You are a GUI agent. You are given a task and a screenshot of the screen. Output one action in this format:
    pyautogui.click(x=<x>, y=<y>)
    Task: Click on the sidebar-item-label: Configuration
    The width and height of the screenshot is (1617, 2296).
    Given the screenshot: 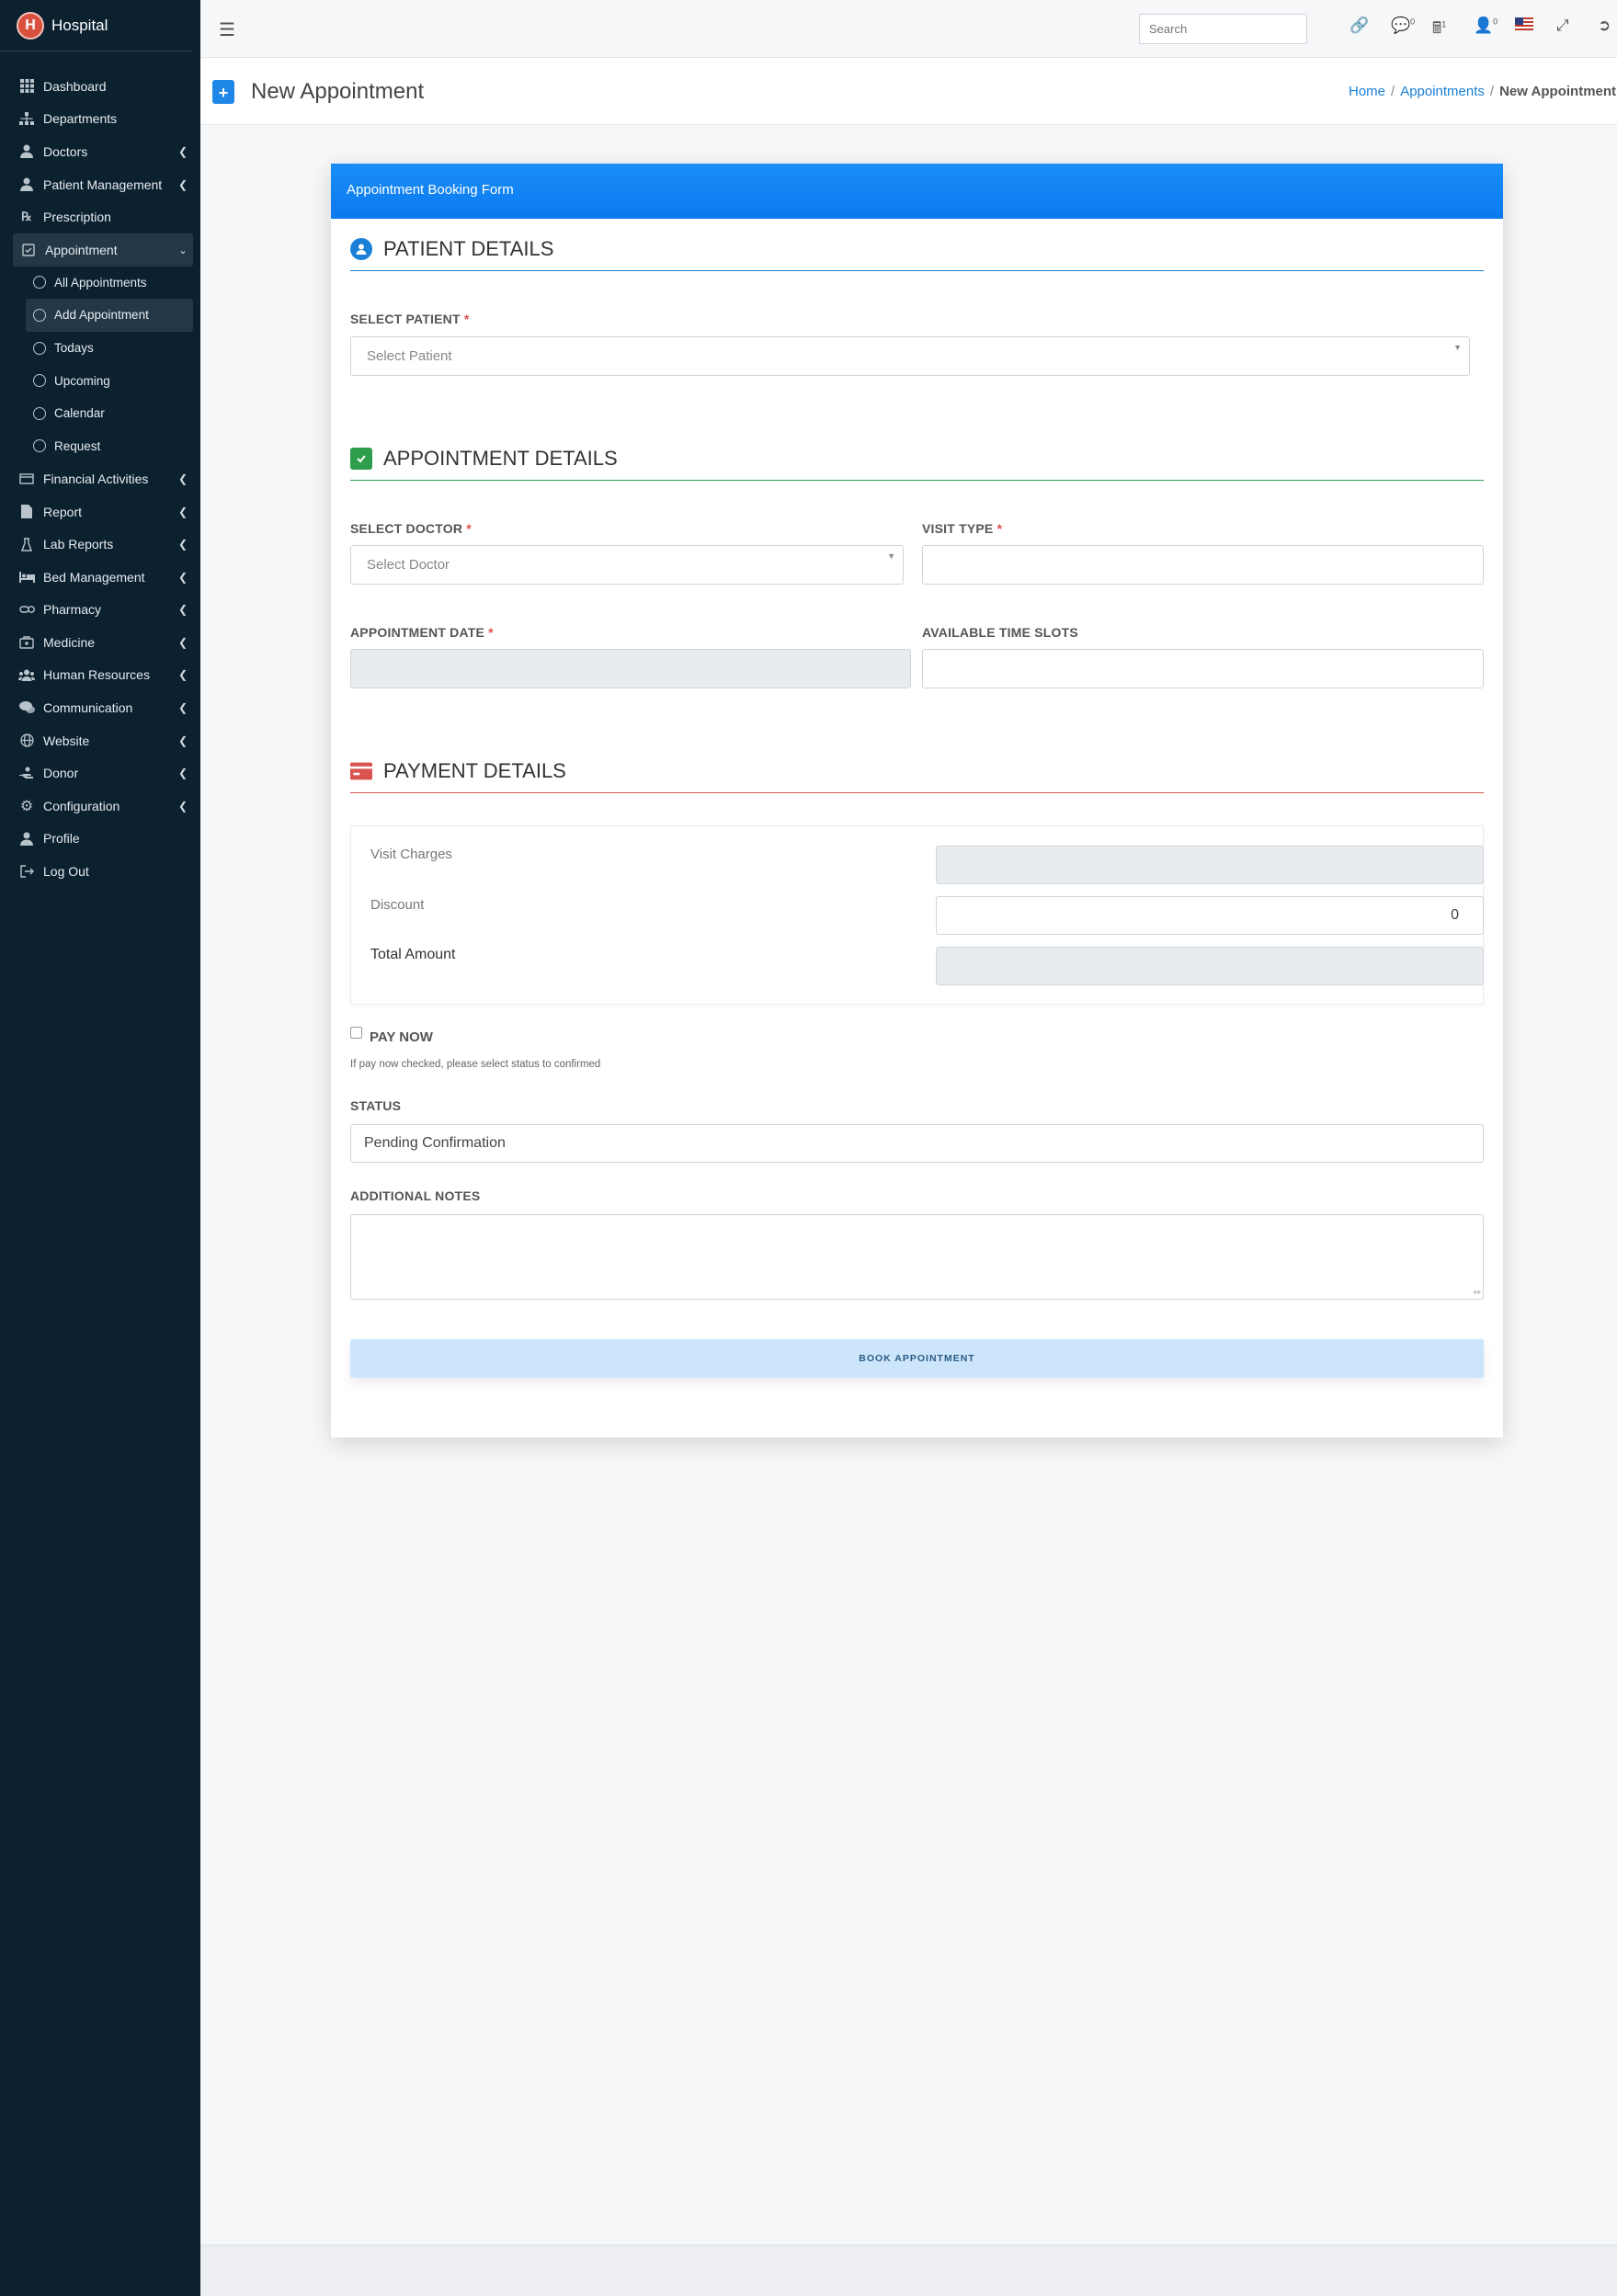 What is the action you would take?
    pyautogui.click(x=81, y=805)
    